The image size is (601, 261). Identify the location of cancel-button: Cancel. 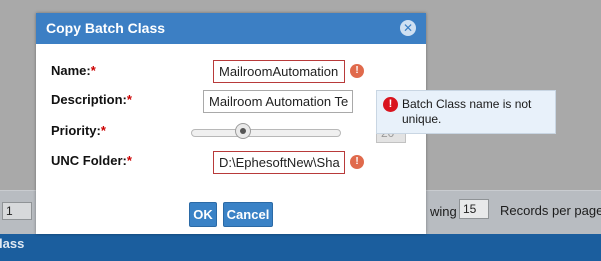
(248, 214).